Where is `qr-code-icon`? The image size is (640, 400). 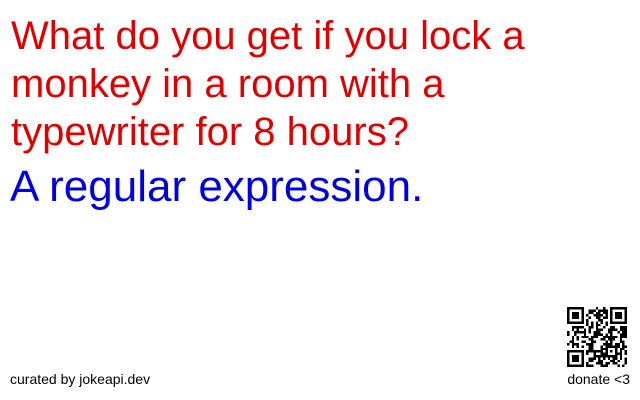 qr-code-icon is located at coordinates (597, 337).